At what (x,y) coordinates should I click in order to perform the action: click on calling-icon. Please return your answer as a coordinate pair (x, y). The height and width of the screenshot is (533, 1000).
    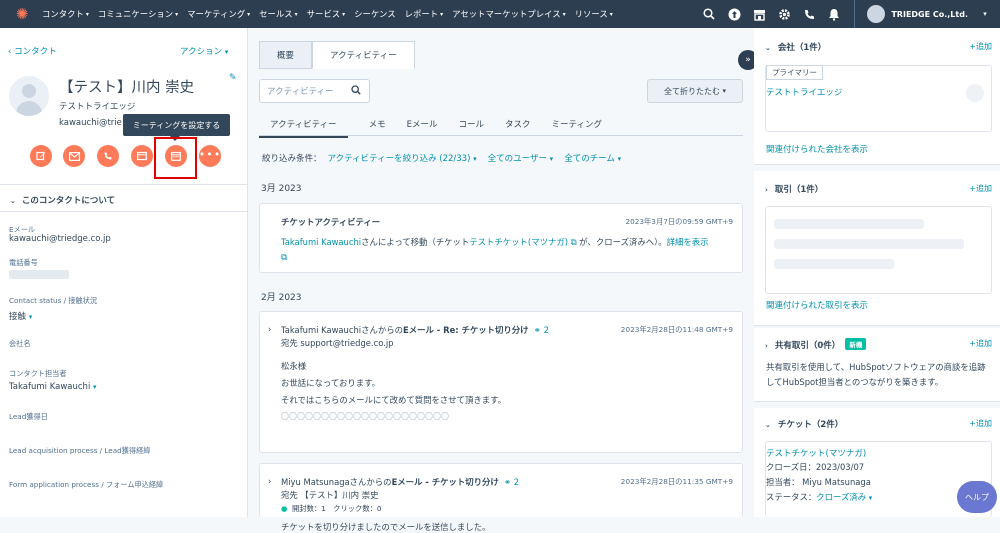
    Looking at the image, I should click on (809, 14).